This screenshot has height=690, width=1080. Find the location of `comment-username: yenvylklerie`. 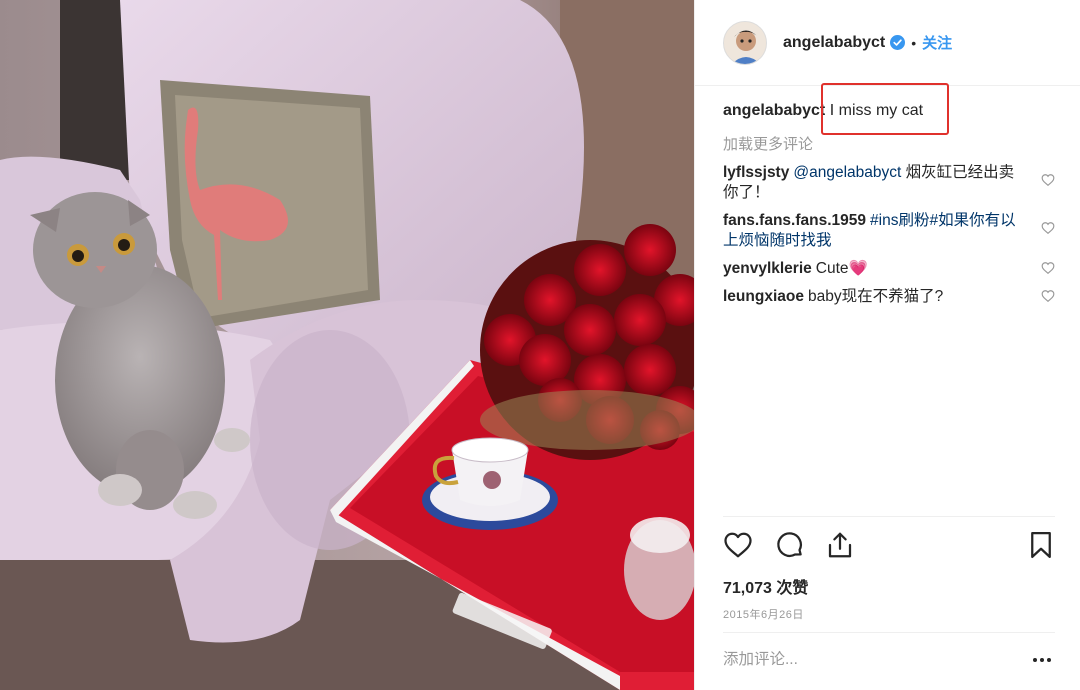

comment-username: yenvylklerie is located at coordinates (767, 268).